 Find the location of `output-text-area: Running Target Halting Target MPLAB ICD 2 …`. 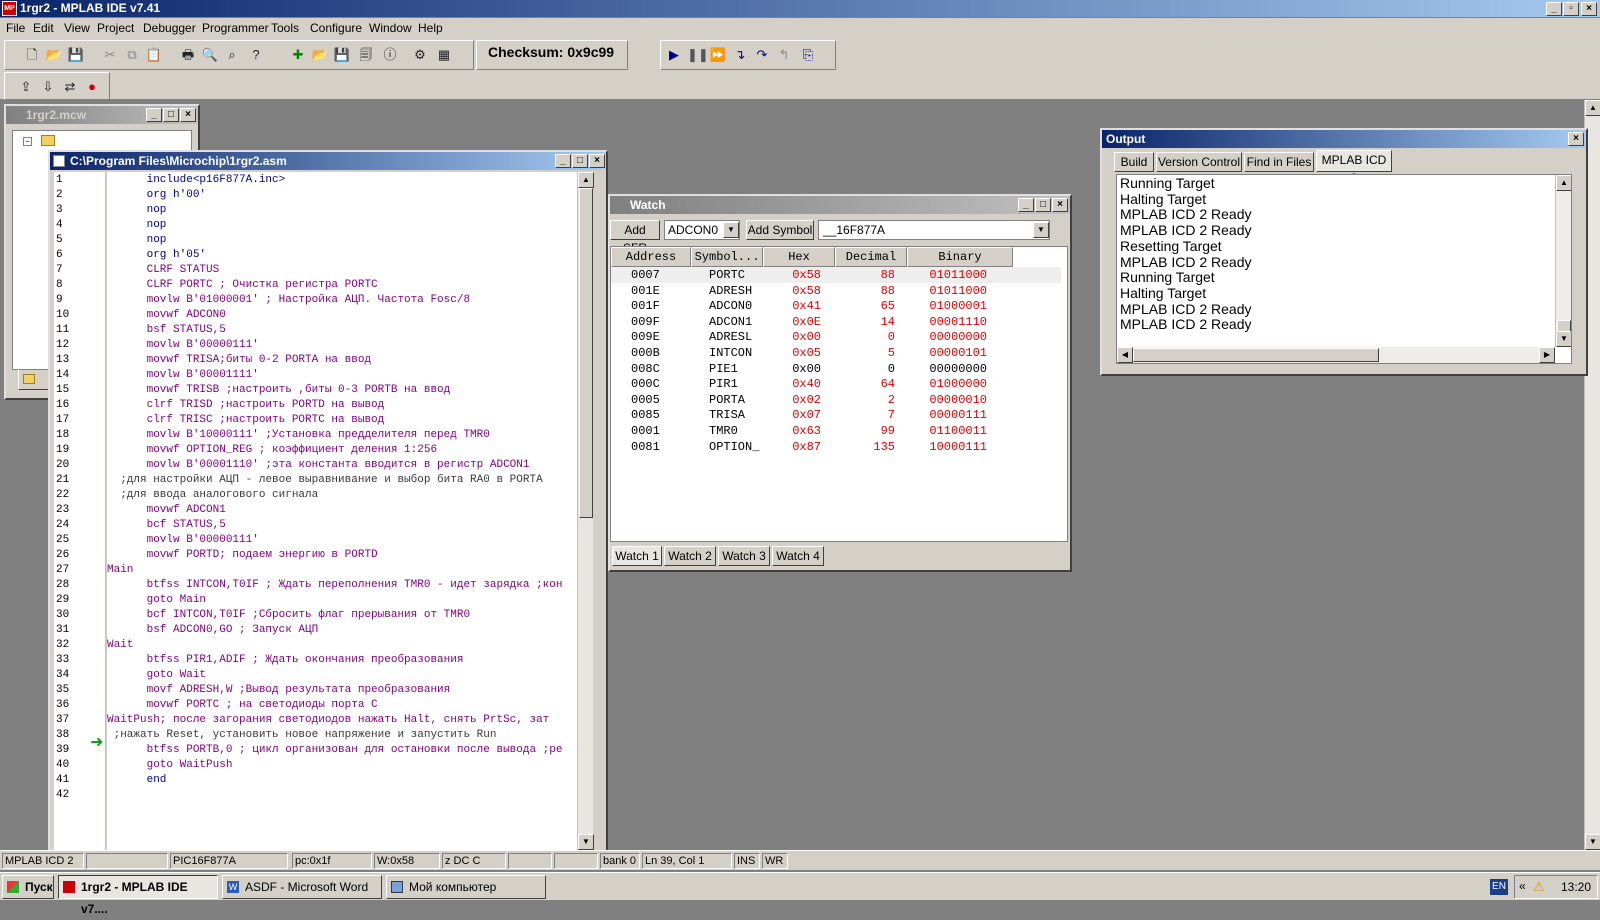

output-text-area: Running Target Halting Target MPLAB ICD 2 … is located at coordinates (1344, 269).